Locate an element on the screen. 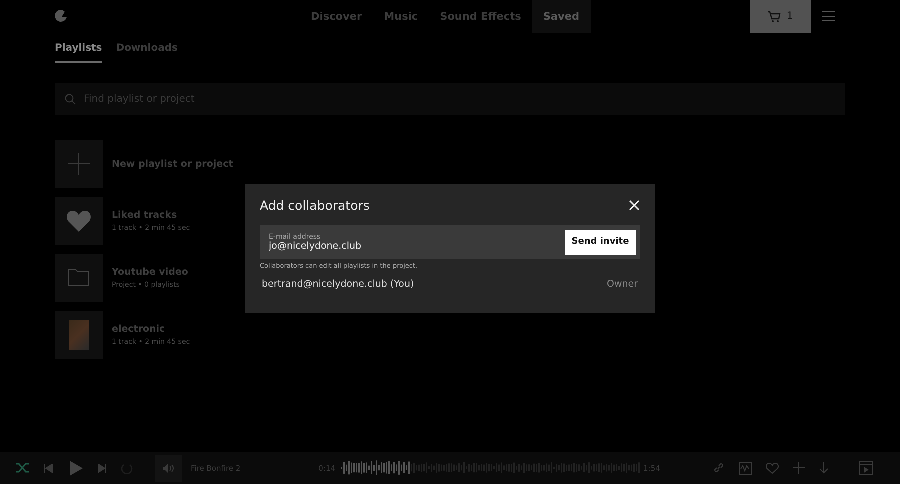 The height and width of the screenshot is (484, 900). download-icon is located at coordinates (824, 468).